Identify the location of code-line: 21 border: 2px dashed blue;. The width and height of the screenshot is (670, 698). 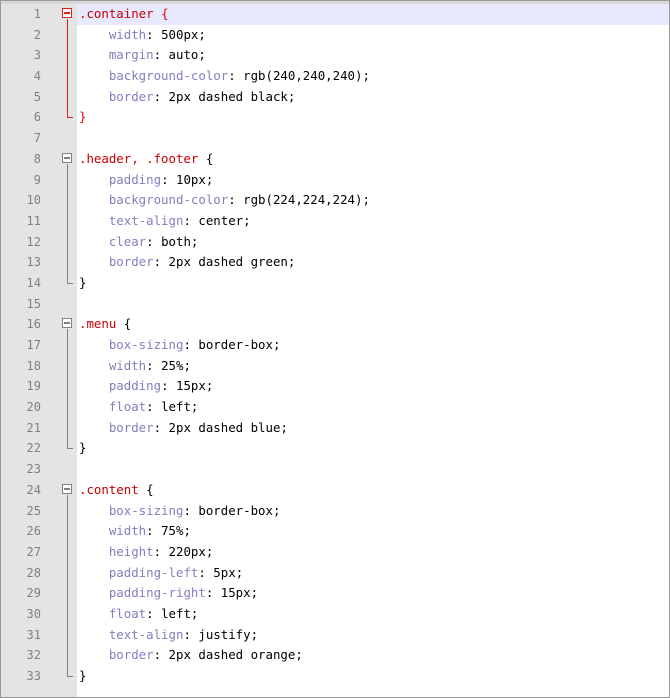
(335, 428).